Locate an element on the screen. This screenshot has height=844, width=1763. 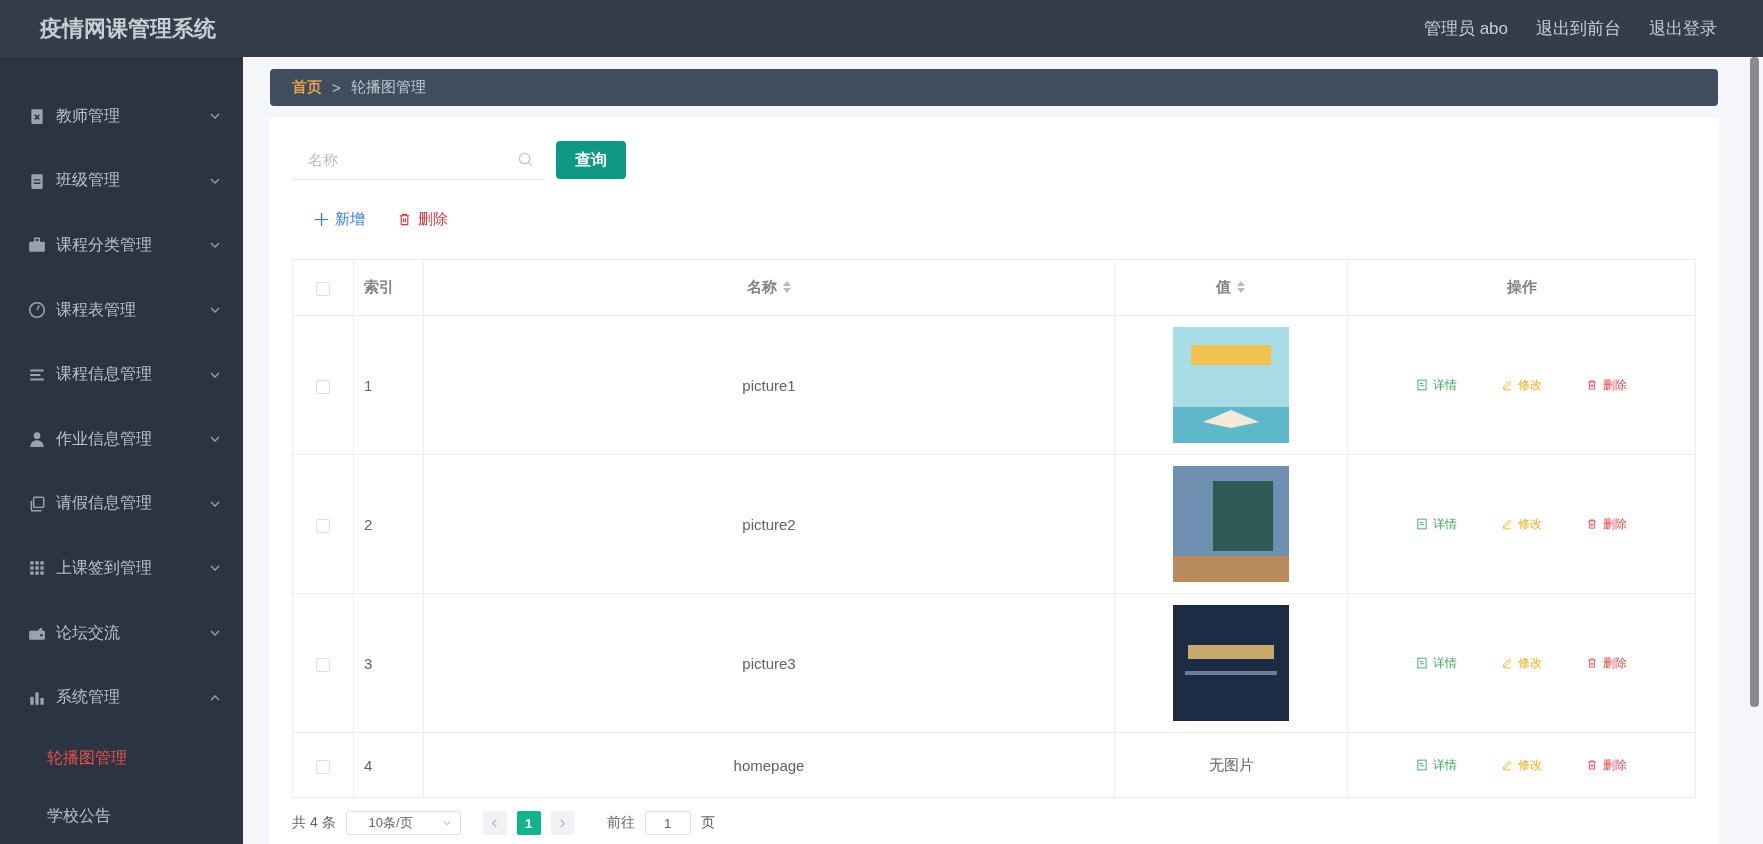
column-header: 操作 is located at coordinates (1521, 286).